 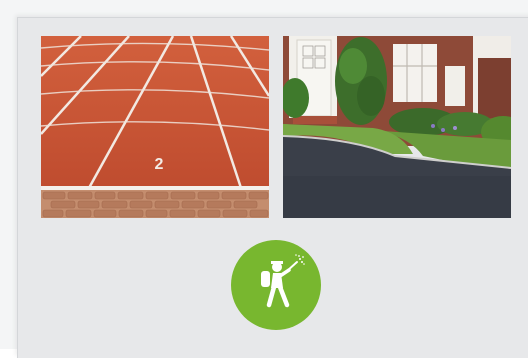 I want to click on lane-number: 2, so click(x=159, y=164).